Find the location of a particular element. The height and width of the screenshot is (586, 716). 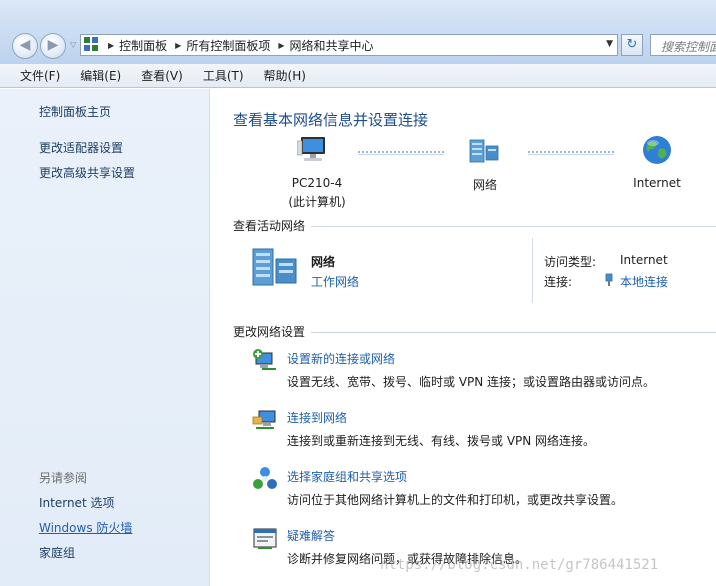

breadcrumb-network-center: 网络和共享中心 is located at coordinates (332, 45).